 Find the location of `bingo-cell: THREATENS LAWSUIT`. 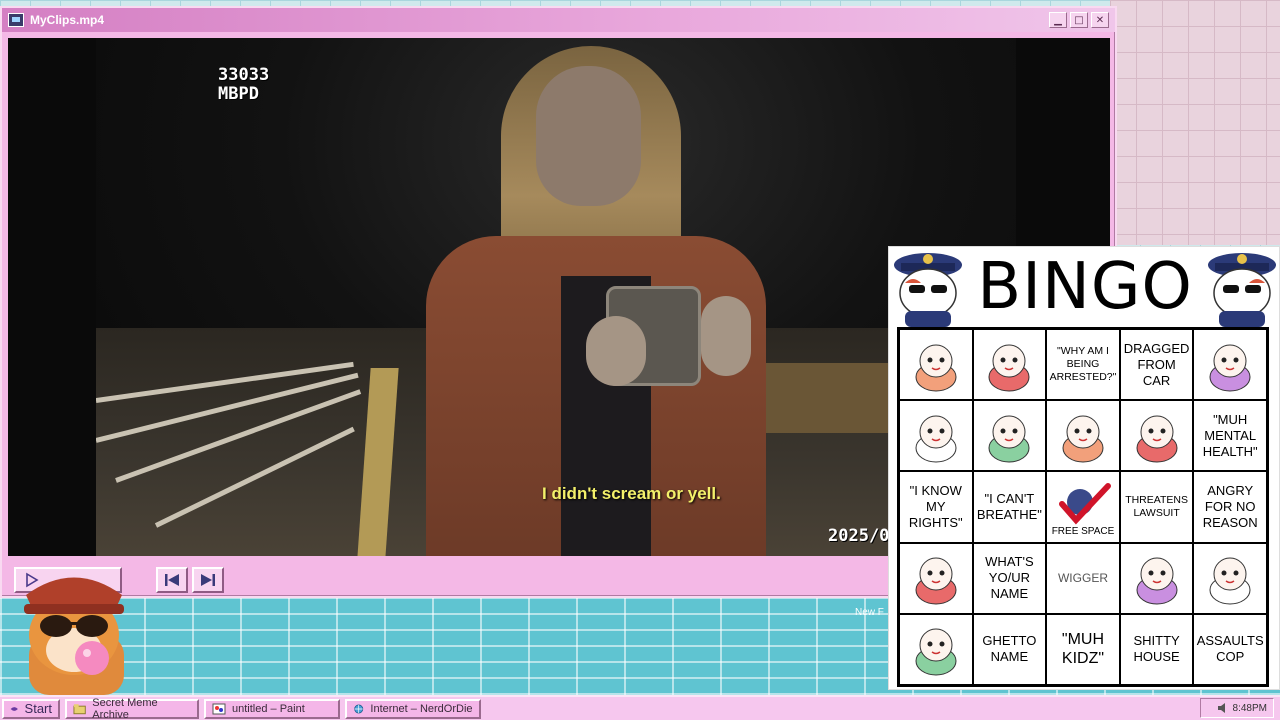

bingo-cell: THREATENS LAWSUIT is located at coordinates (1156, 507).